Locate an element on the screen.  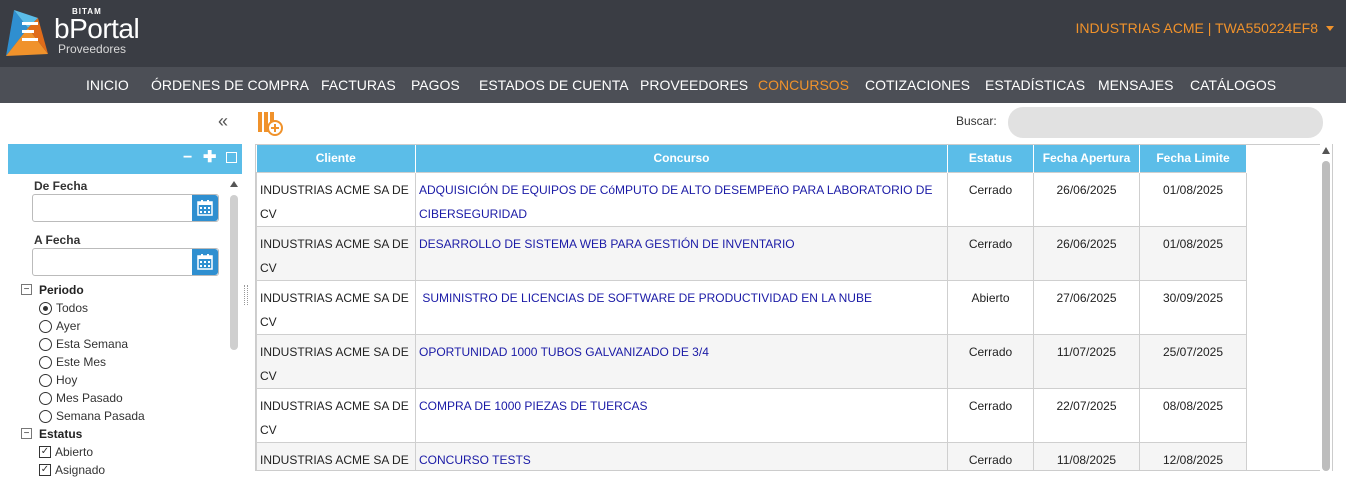
period-option-esta-semana: Esta Semana is located at coordinates (83, 344).